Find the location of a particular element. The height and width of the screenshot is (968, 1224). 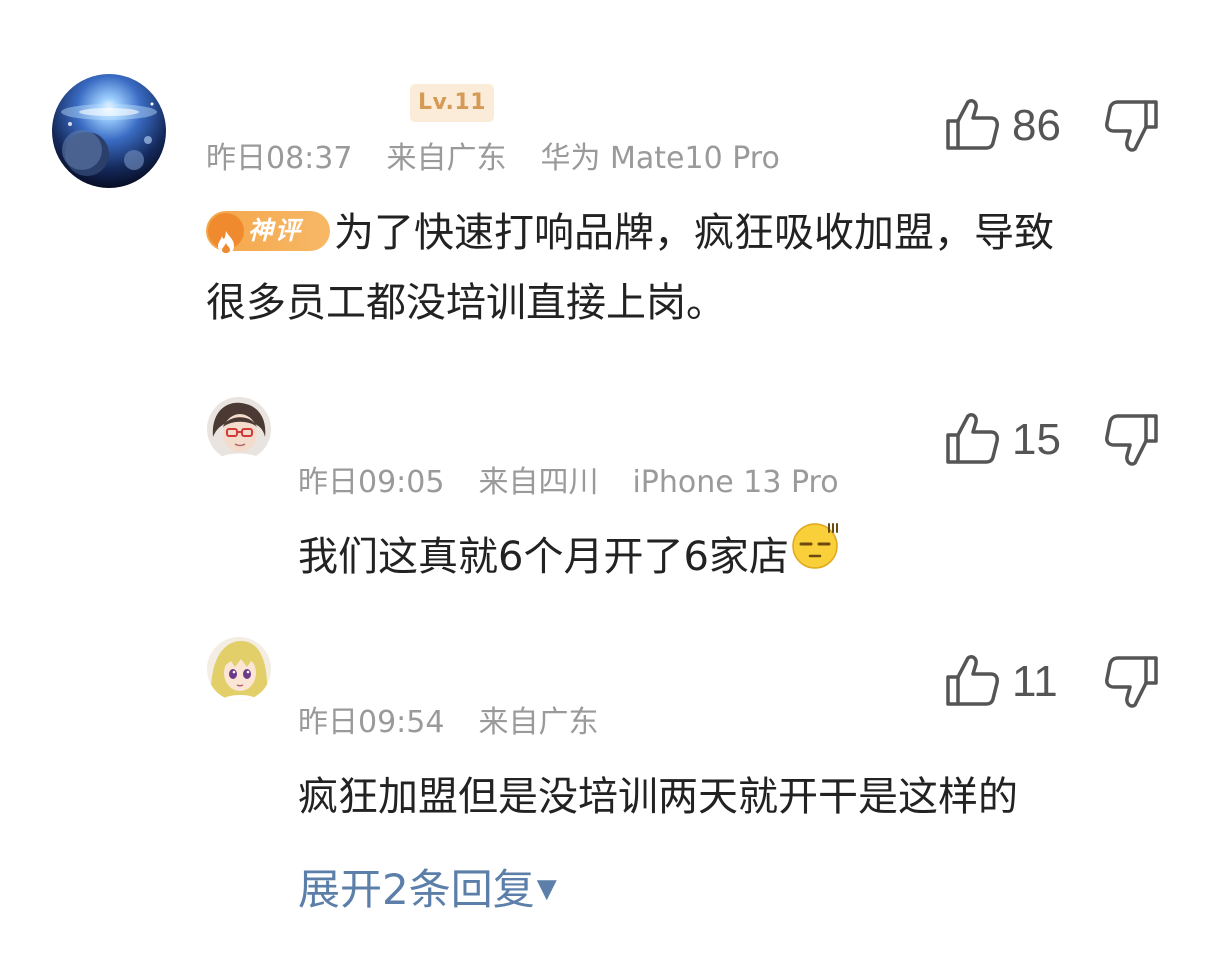

comment-meta: 昨日08:37 来自广东 华为 Mate10 Pro is located at coordinates (493, 159).